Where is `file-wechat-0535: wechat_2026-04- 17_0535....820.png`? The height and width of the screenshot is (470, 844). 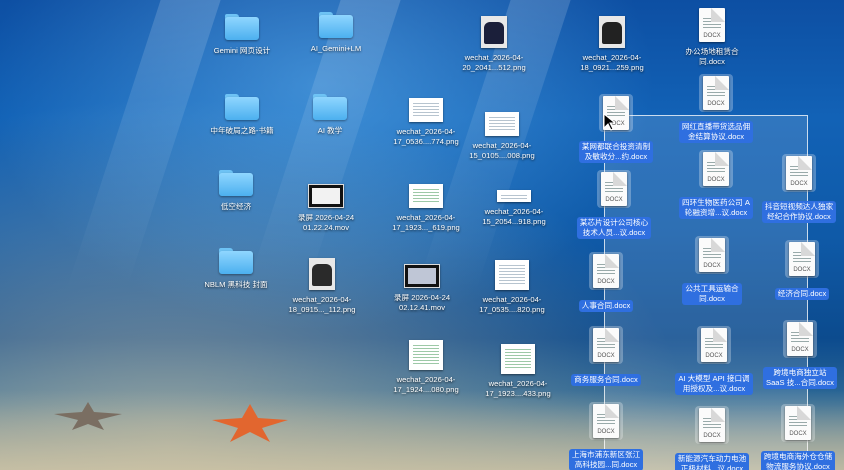
file-wechat-0535: wechat_2026-04- 17_0535....820.png is located at coordinates (512, 288).